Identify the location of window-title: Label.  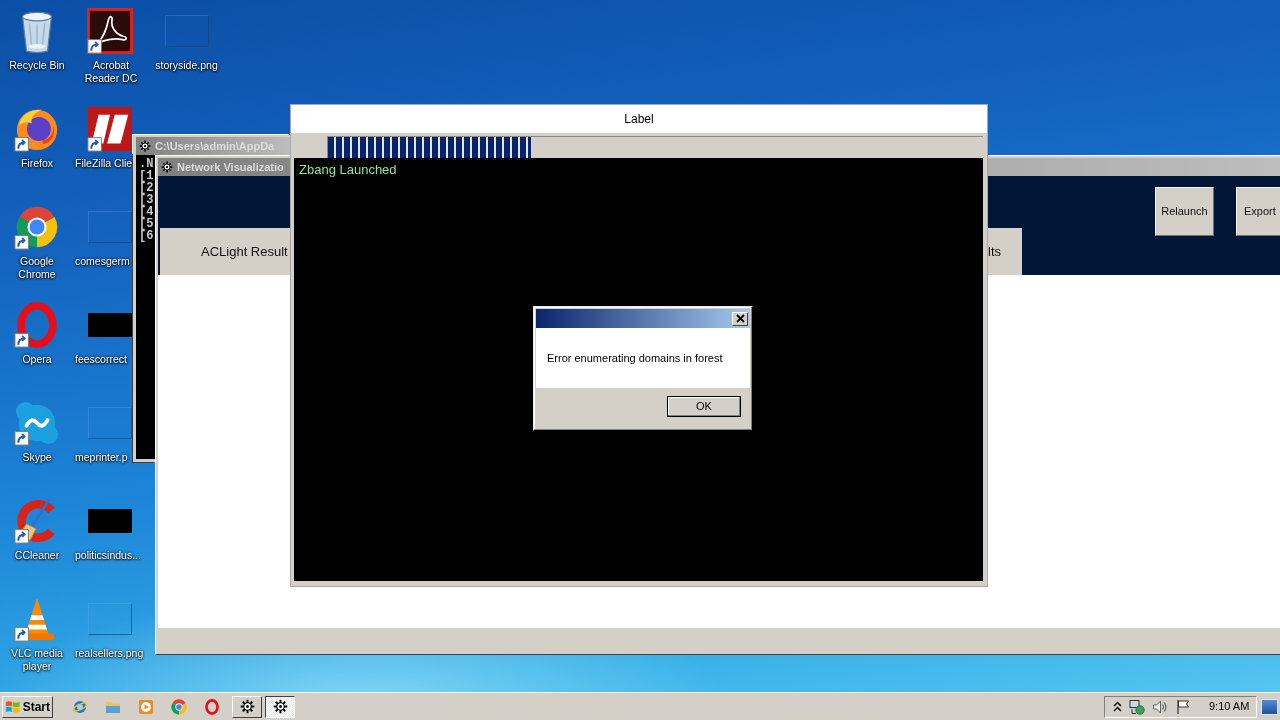
(639, 119).